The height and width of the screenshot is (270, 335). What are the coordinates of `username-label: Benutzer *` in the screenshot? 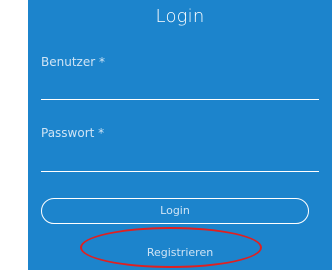 It's located at (73, 62).